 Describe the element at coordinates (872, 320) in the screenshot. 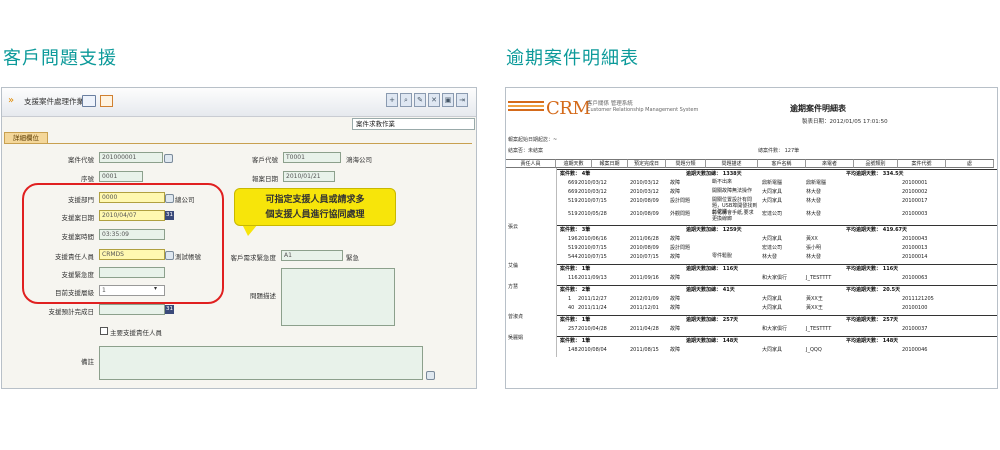

I see `summary-text: 平均逾期天數： 257天` at that location.